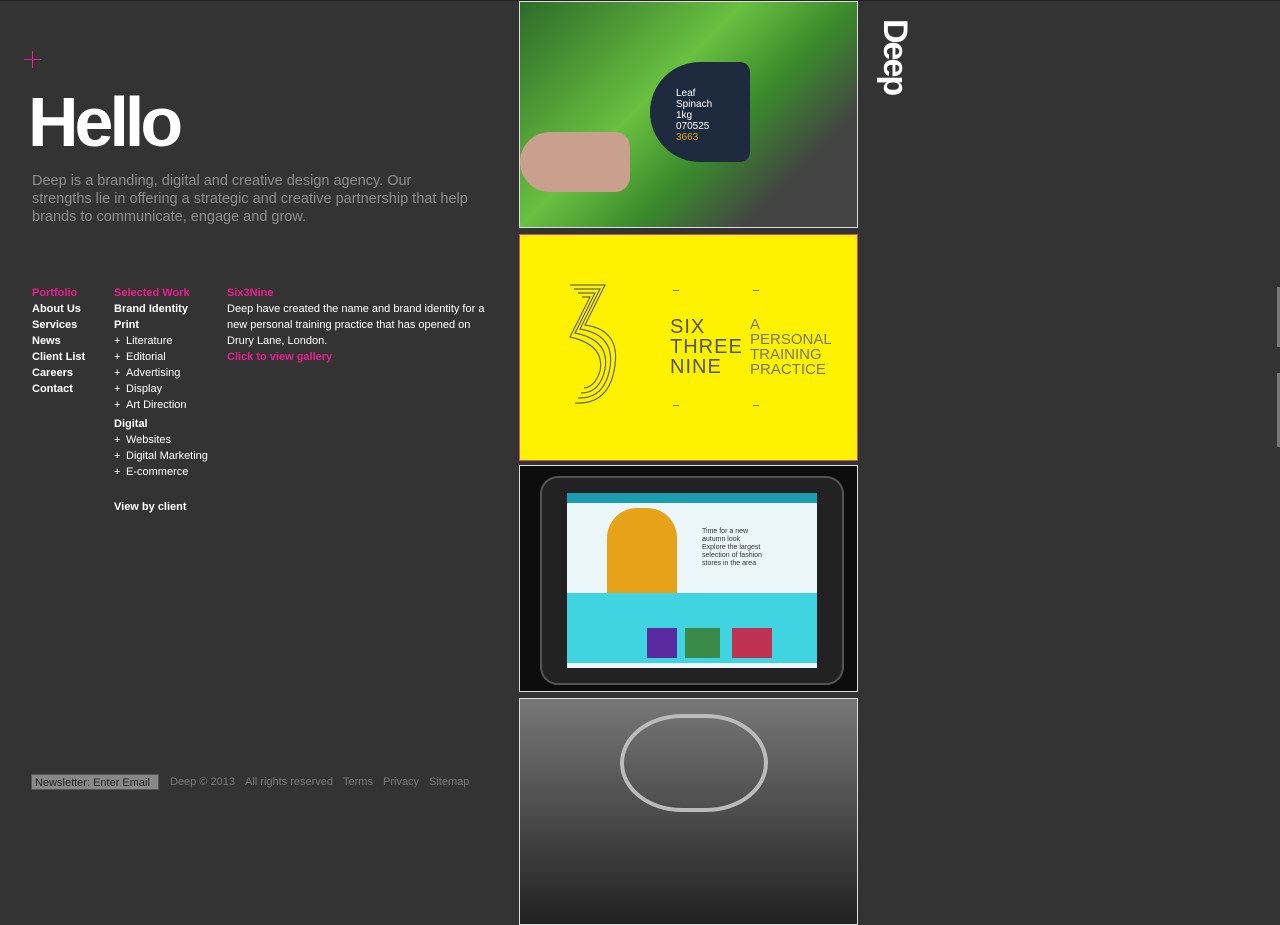 The width and height of the screenshot is (1280, 925). Describe the element at coordinates (700, 112) in the screenshot. I see `spinach-label: Leaf Spinach 1kg 070525 3663` at that location.